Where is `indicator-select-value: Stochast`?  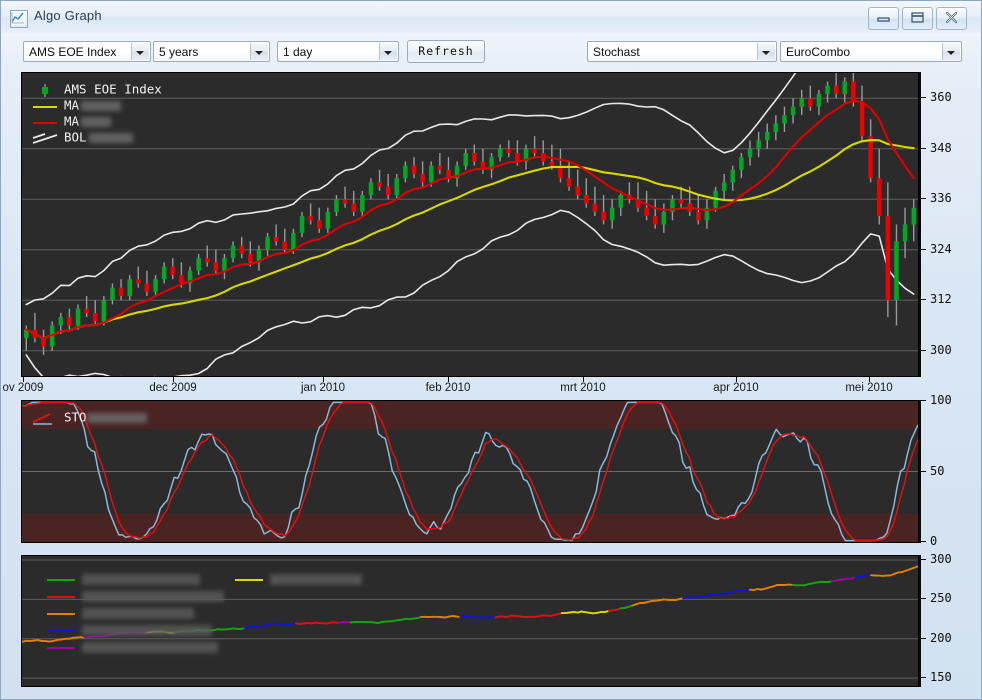
indicator-select-value: Stochast is located at coordinates (616, 52).